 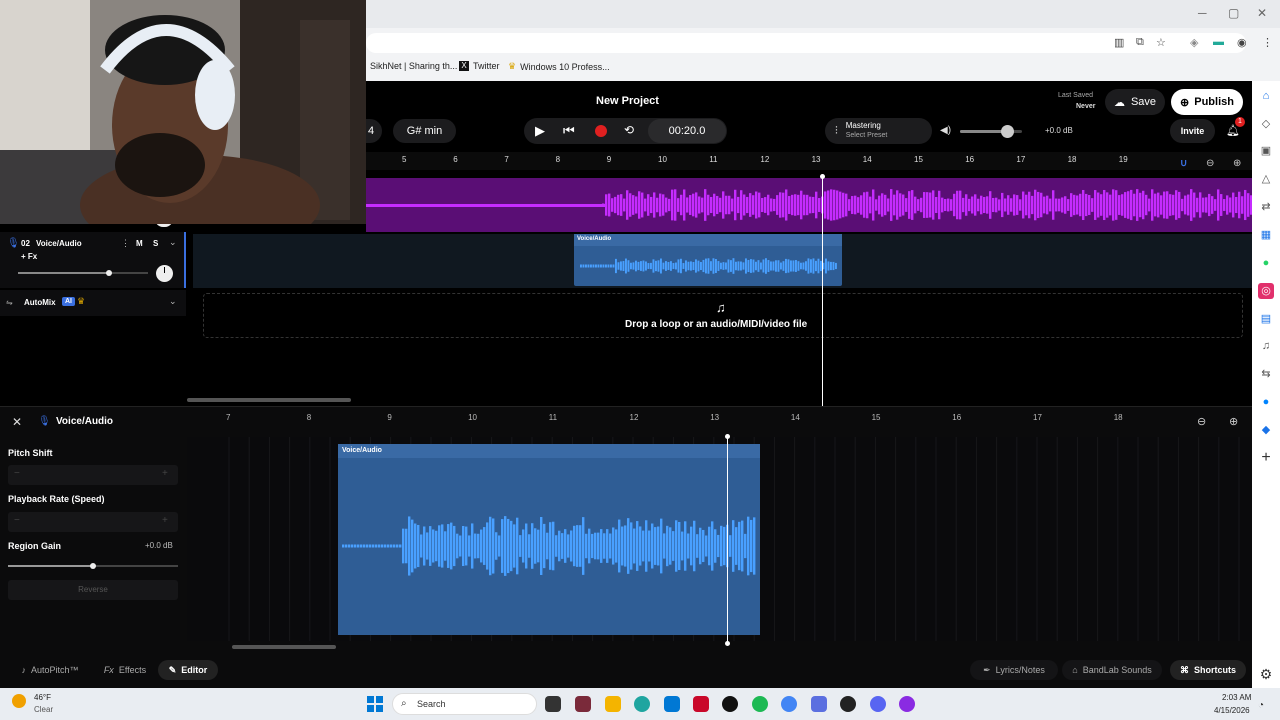 I want to click on messenger-icon: ●, so click(x=1266, y=402).